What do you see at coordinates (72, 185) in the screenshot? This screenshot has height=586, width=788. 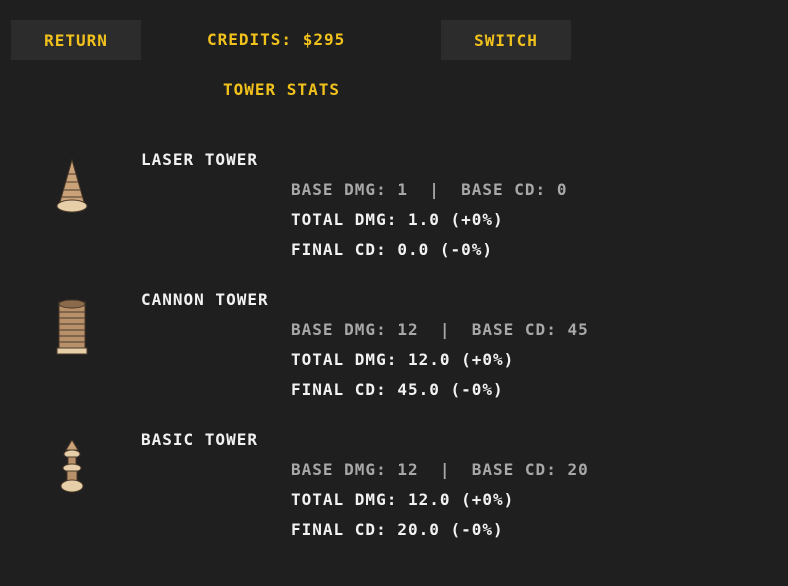 I see `laser-tower-icon` at bounding box center [72, 185].